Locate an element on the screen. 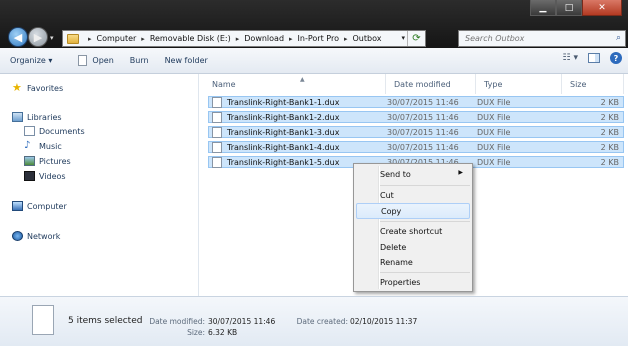 Image resolution: width=628 pixels, height=346 pixels. nav-videos: Videos is located at coordinates (45, 176).